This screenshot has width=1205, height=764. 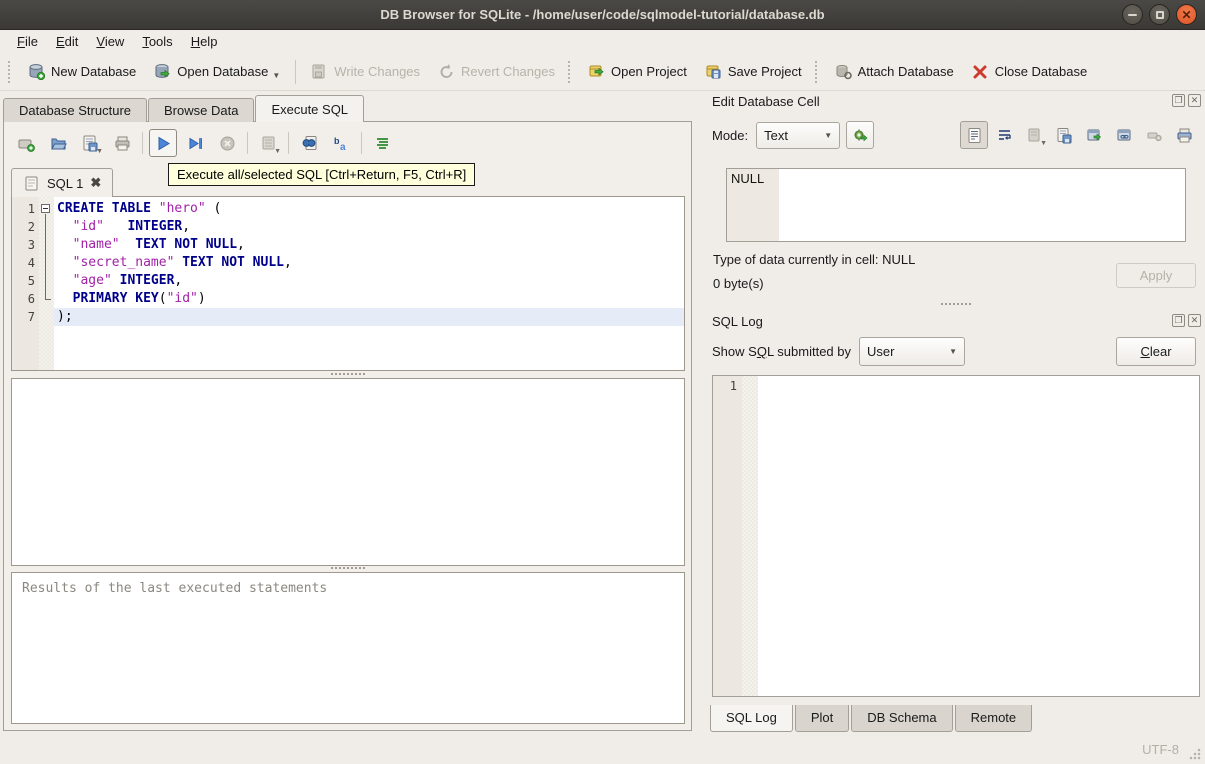 I want to click on save-project-label: Save Project, so click(x=764, y=71).